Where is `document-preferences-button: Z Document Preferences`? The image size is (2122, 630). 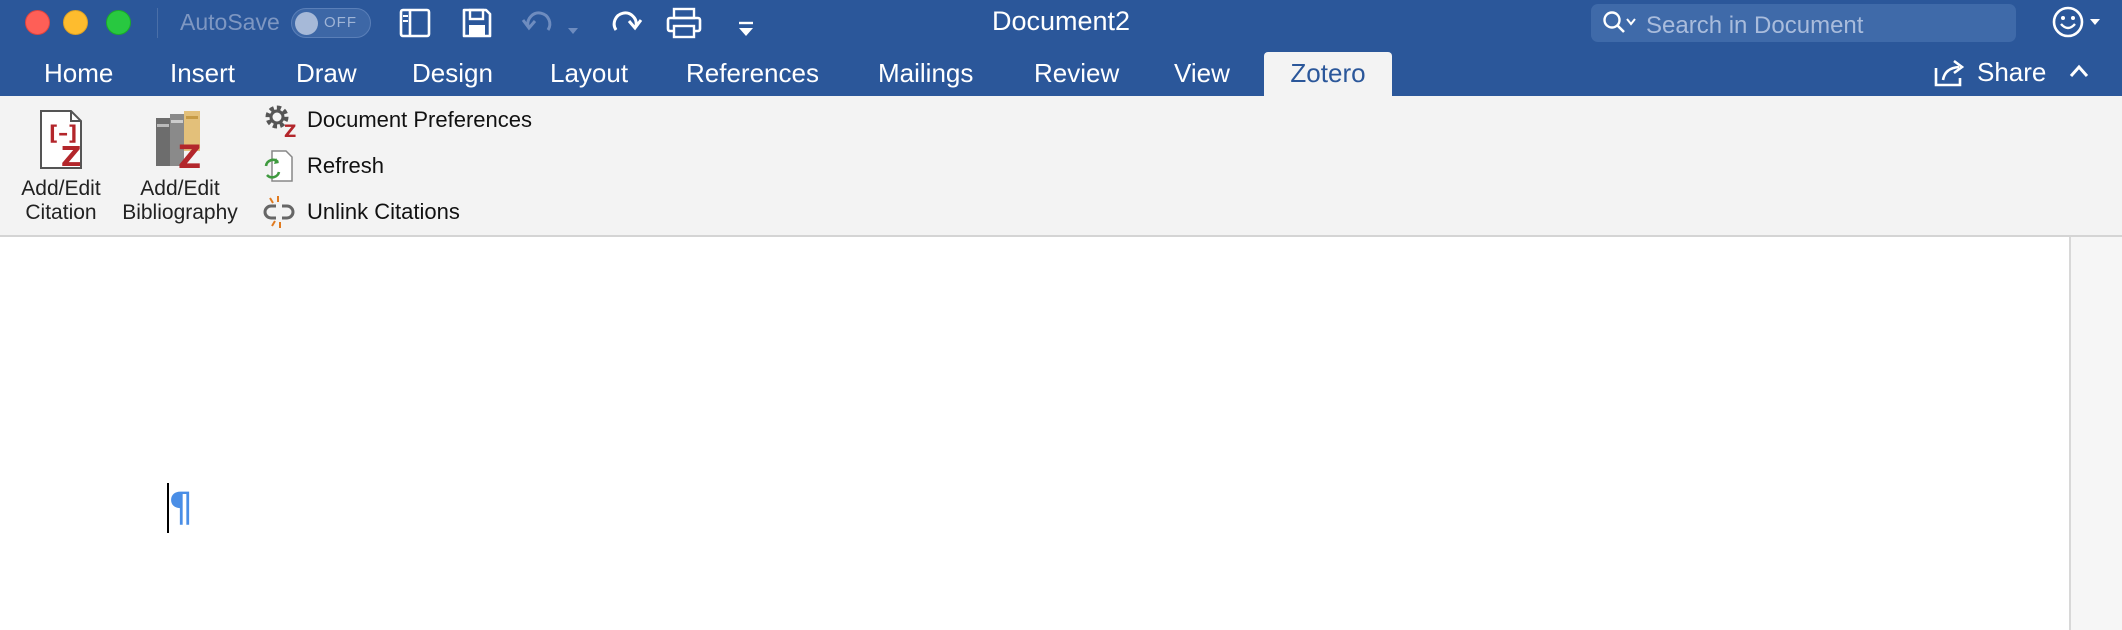 document-preferences-button: Z Document Preferences is located at coordinates (407, 120).